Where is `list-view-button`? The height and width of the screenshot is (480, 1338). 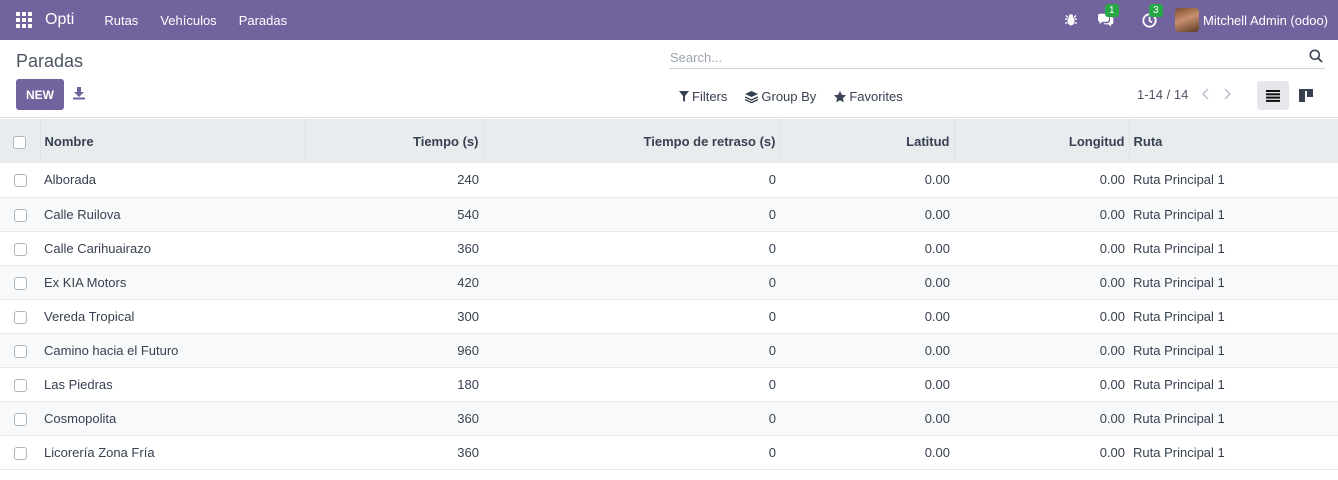
list-view-button is located at coordinates (1273, 95).